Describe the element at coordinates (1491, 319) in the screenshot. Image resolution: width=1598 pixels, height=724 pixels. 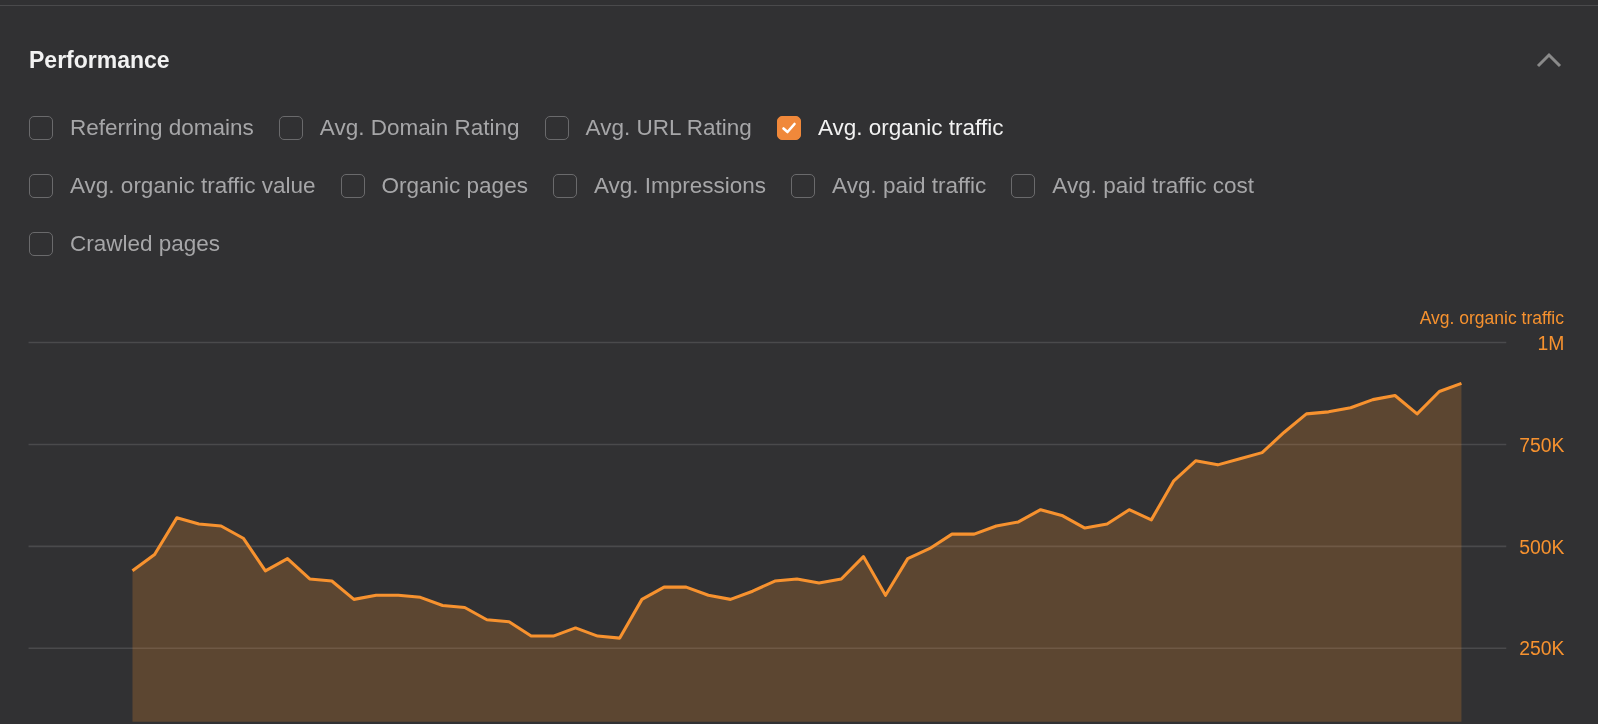
I see `series-label: Avg. organic traffic` at that location.